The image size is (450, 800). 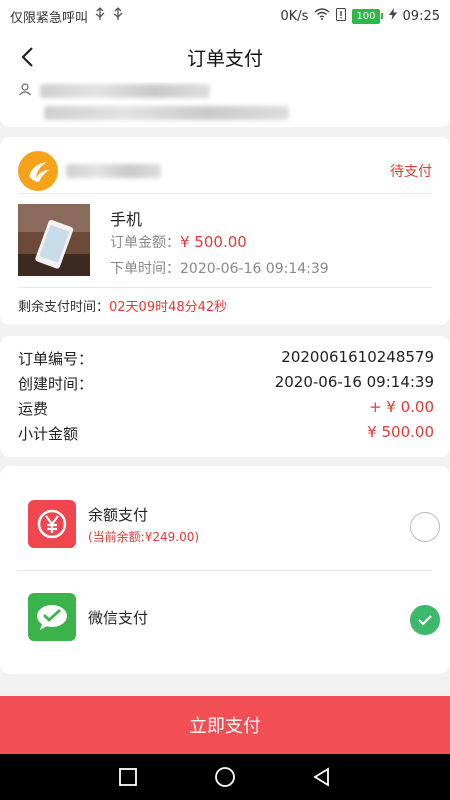 I want to click on battery-level: 100, so click(x=366, y=16).